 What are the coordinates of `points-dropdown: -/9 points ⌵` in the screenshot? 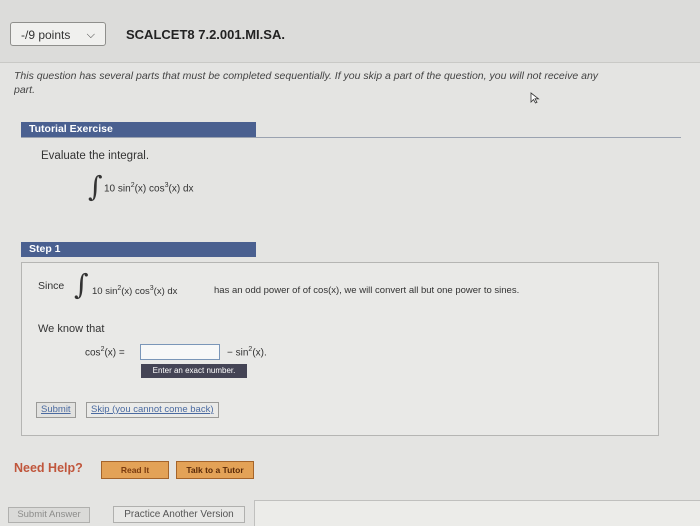 It's located at (58, 34).